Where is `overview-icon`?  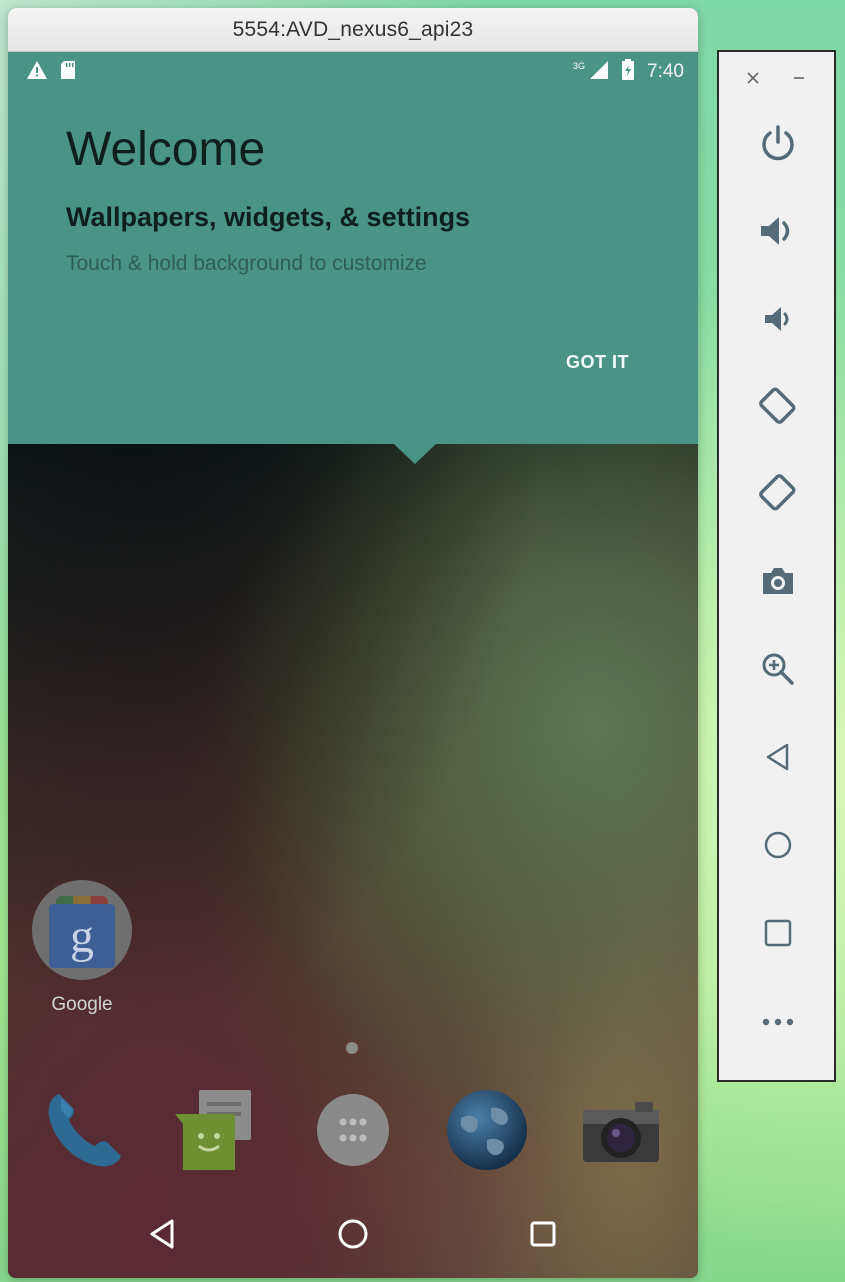 overview-icon is located at coordinates (778, 935).